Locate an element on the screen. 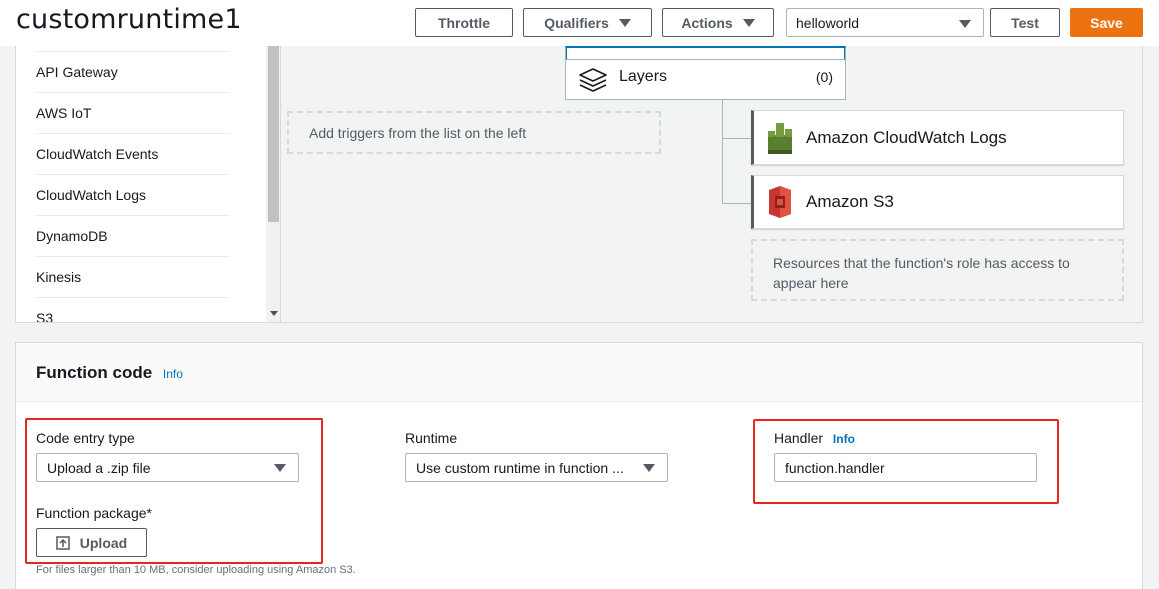 Image resolution: width=1159 pixels, height=589 pixels. actions-button-label: Actions is located at coordinates (707, 22).